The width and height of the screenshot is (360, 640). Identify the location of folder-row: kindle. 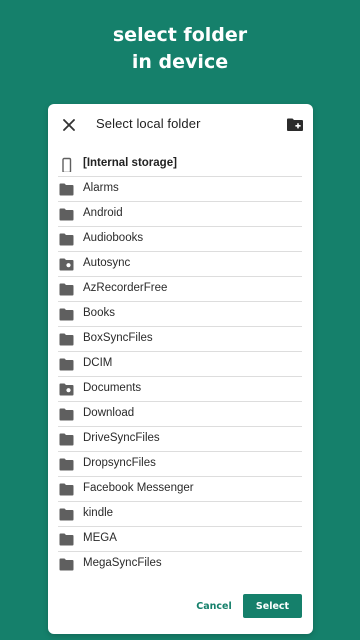
(180, 514).